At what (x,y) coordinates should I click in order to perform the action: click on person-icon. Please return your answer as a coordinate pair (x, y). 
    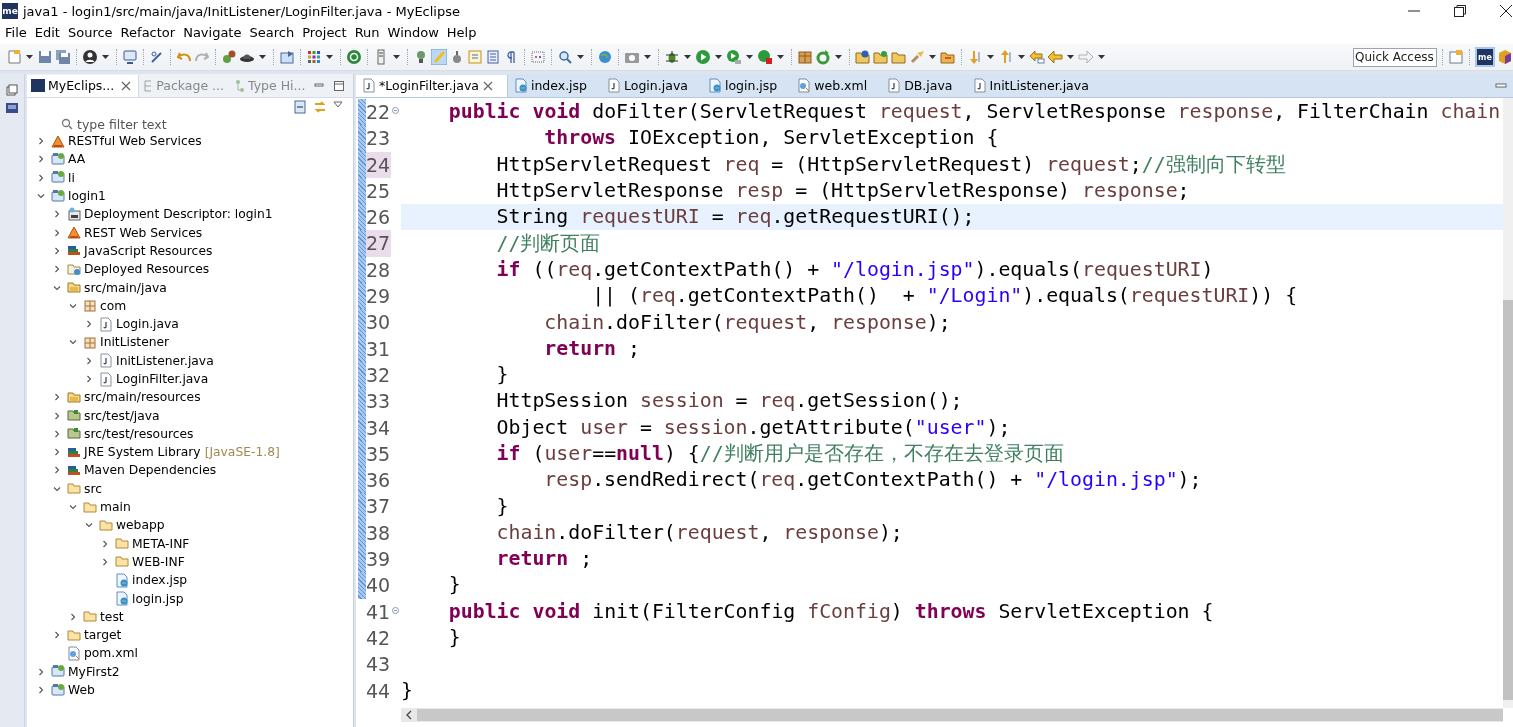
    Looking at the image, I should click on (90, 57).